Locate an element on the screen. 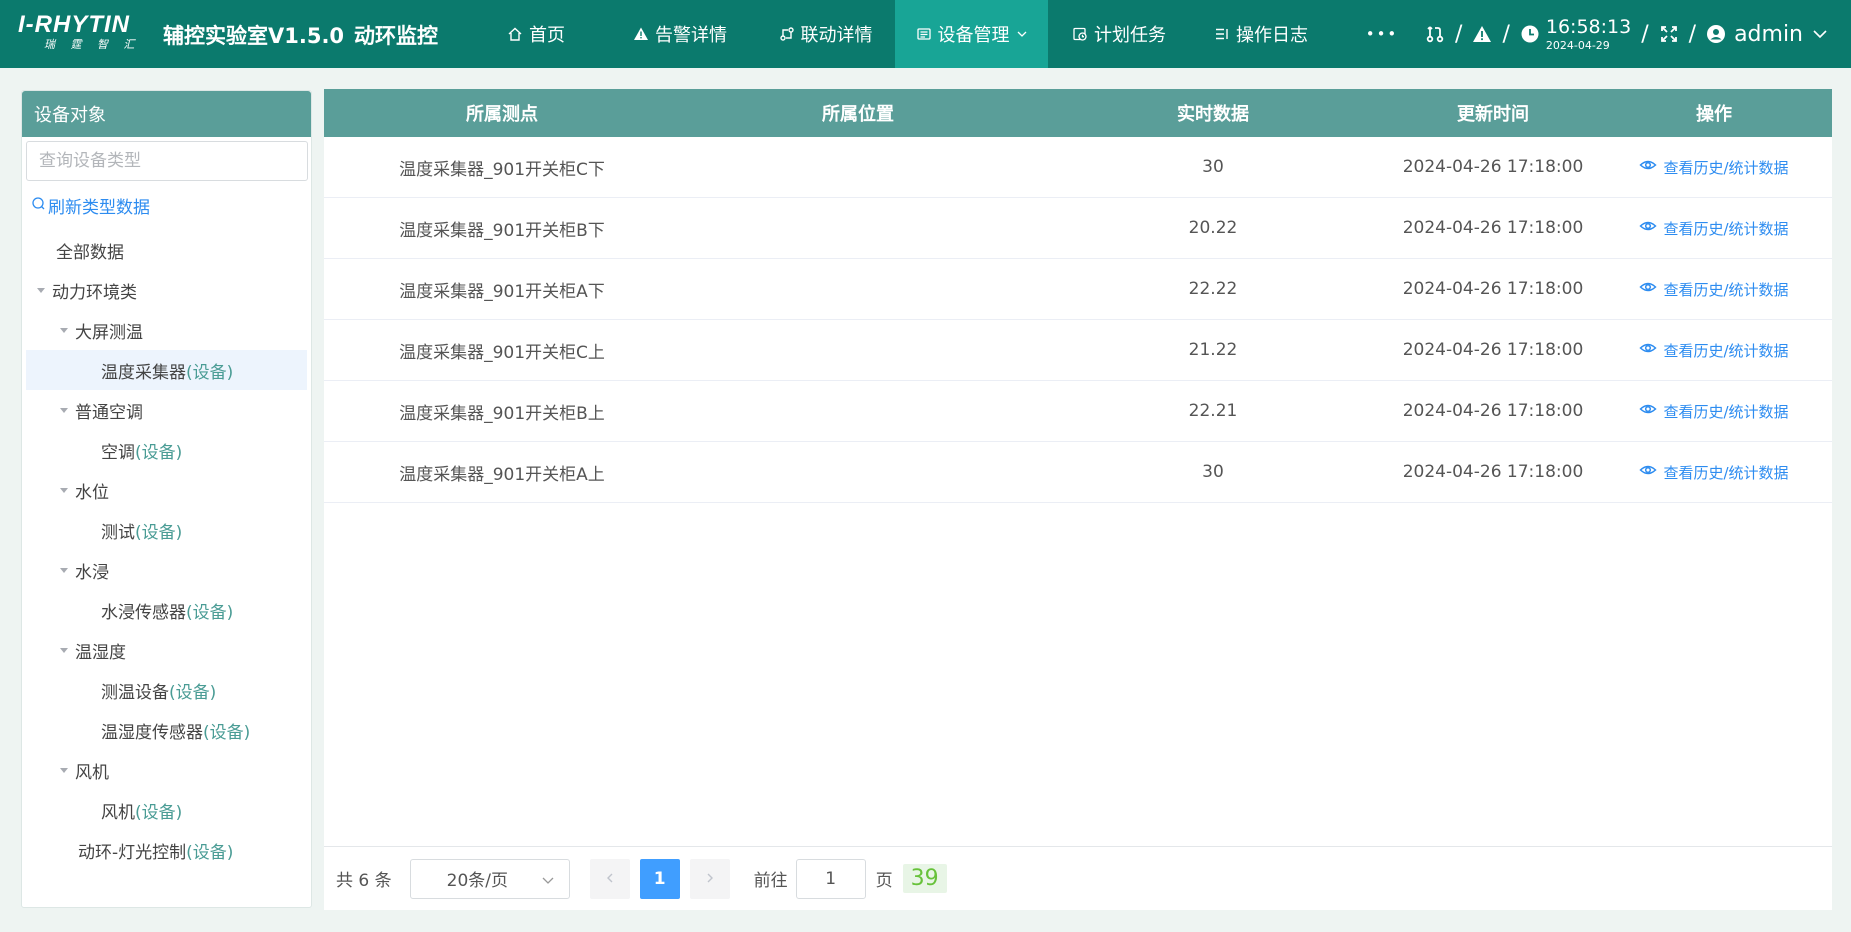 The height and width of the screenshot is (932, 1851). nav-linkage-details: 联动详情 is located at coordinates (825, 34).